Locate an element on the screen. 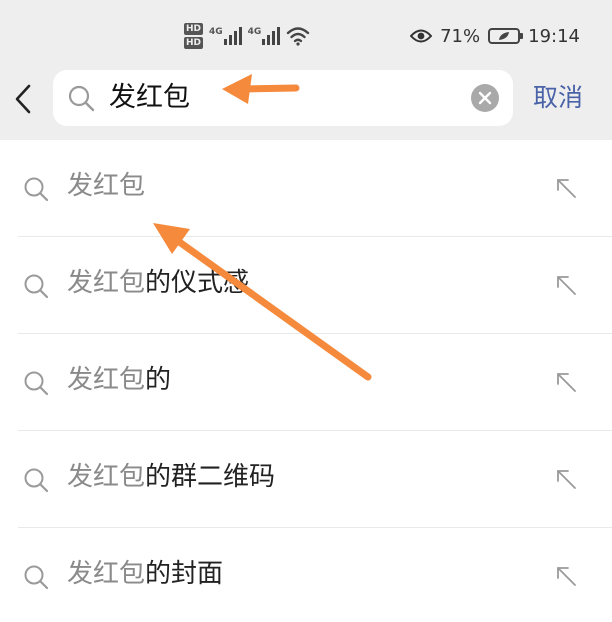 This screenshot has height=622, width=612. suggestion-text: 发红包的仪式感 is located at coordinates (158, 283).